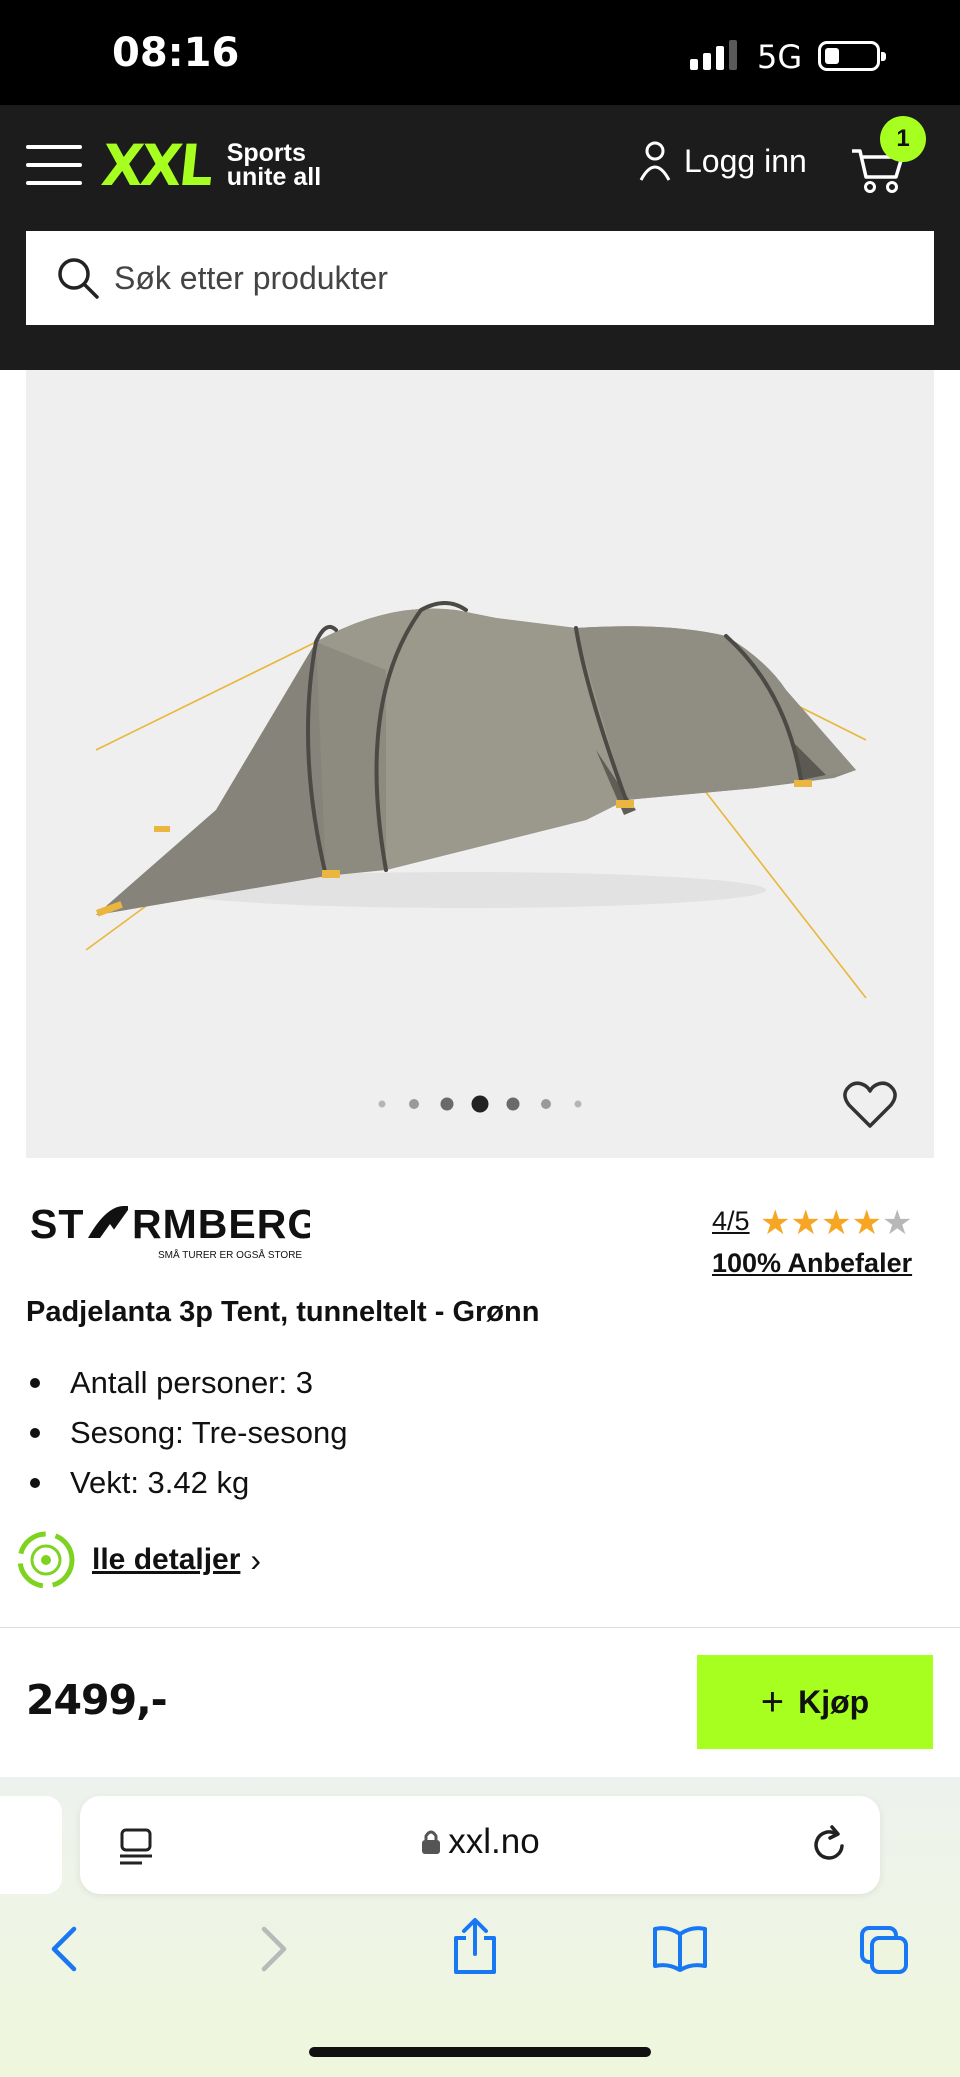 Image resolution: width=960 pixels, height=2077 pixels. Describe the element at coordinates (78, 278) in the screenshot. I see `search-icon` at that location.